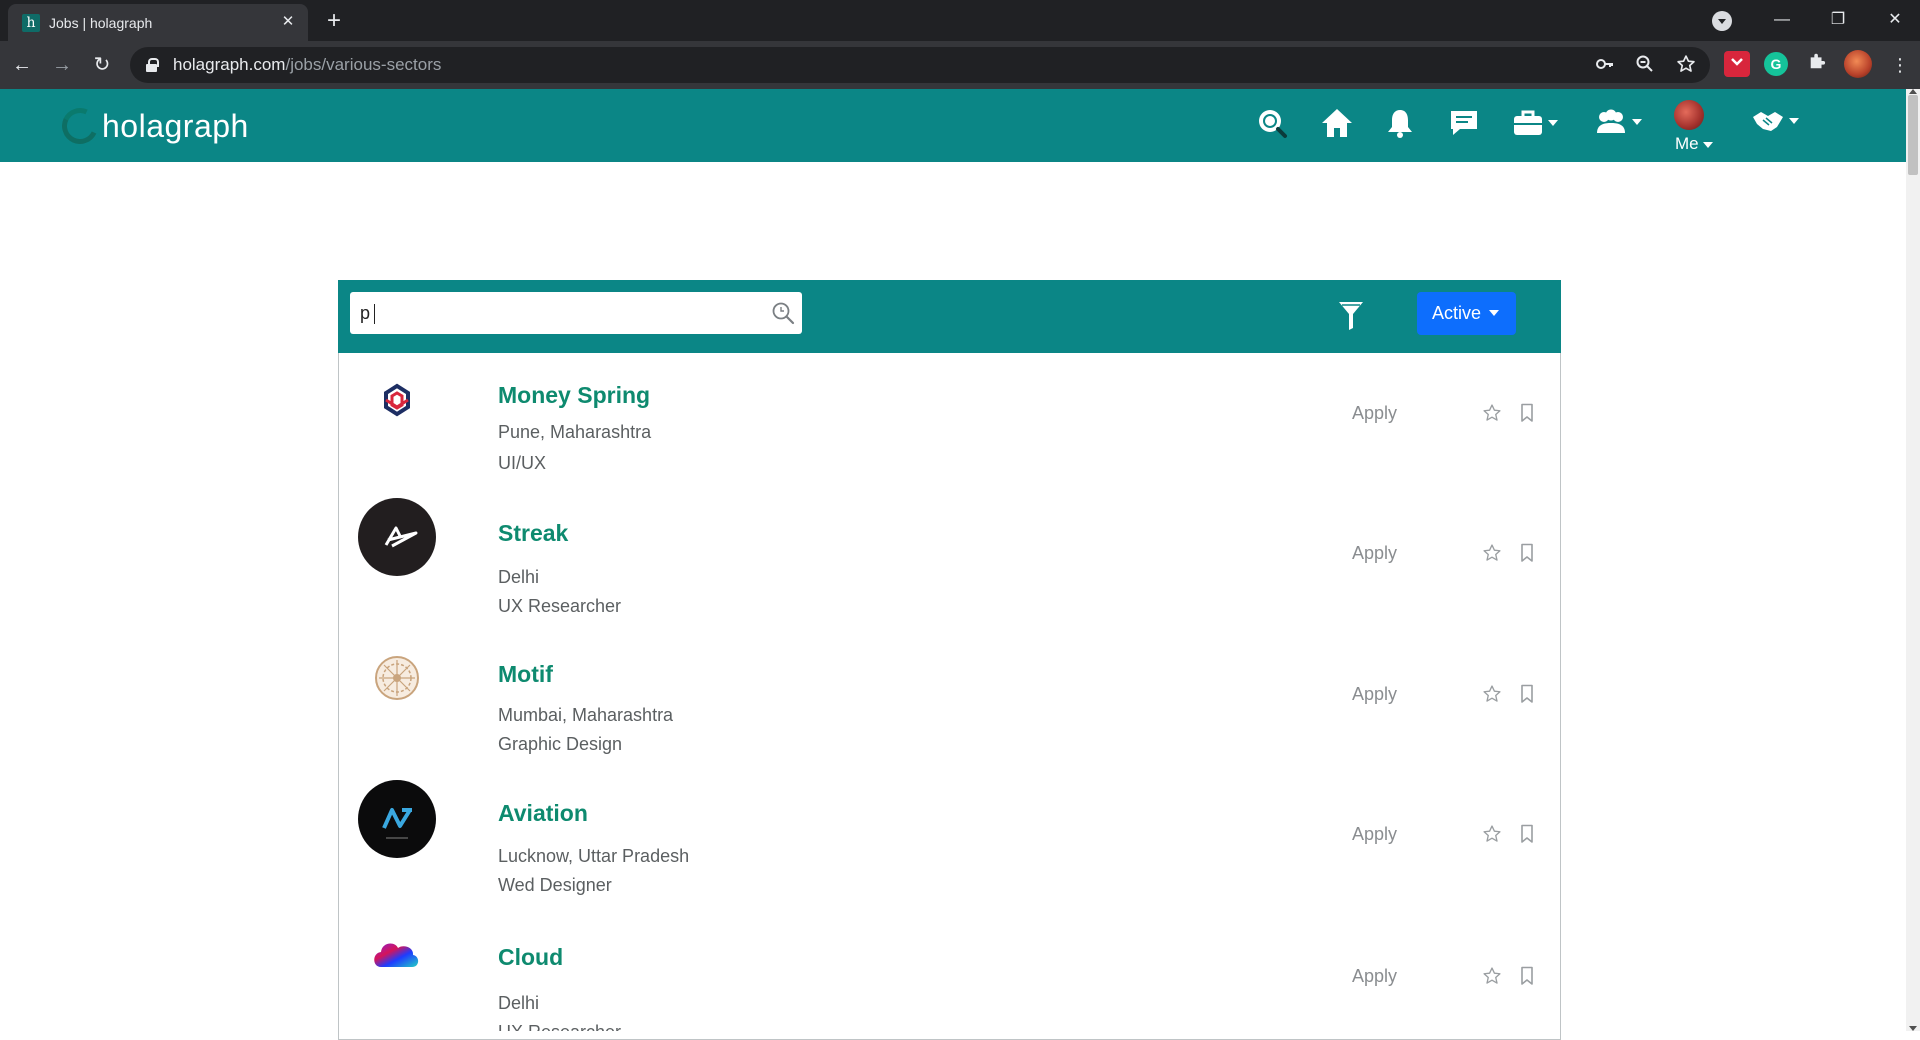 This screenshot has width=1920, height=1040. What do you see at coordinates (1605, 65) in the screenshot?
I see `key-icon` at bounding box center [1605, 65].